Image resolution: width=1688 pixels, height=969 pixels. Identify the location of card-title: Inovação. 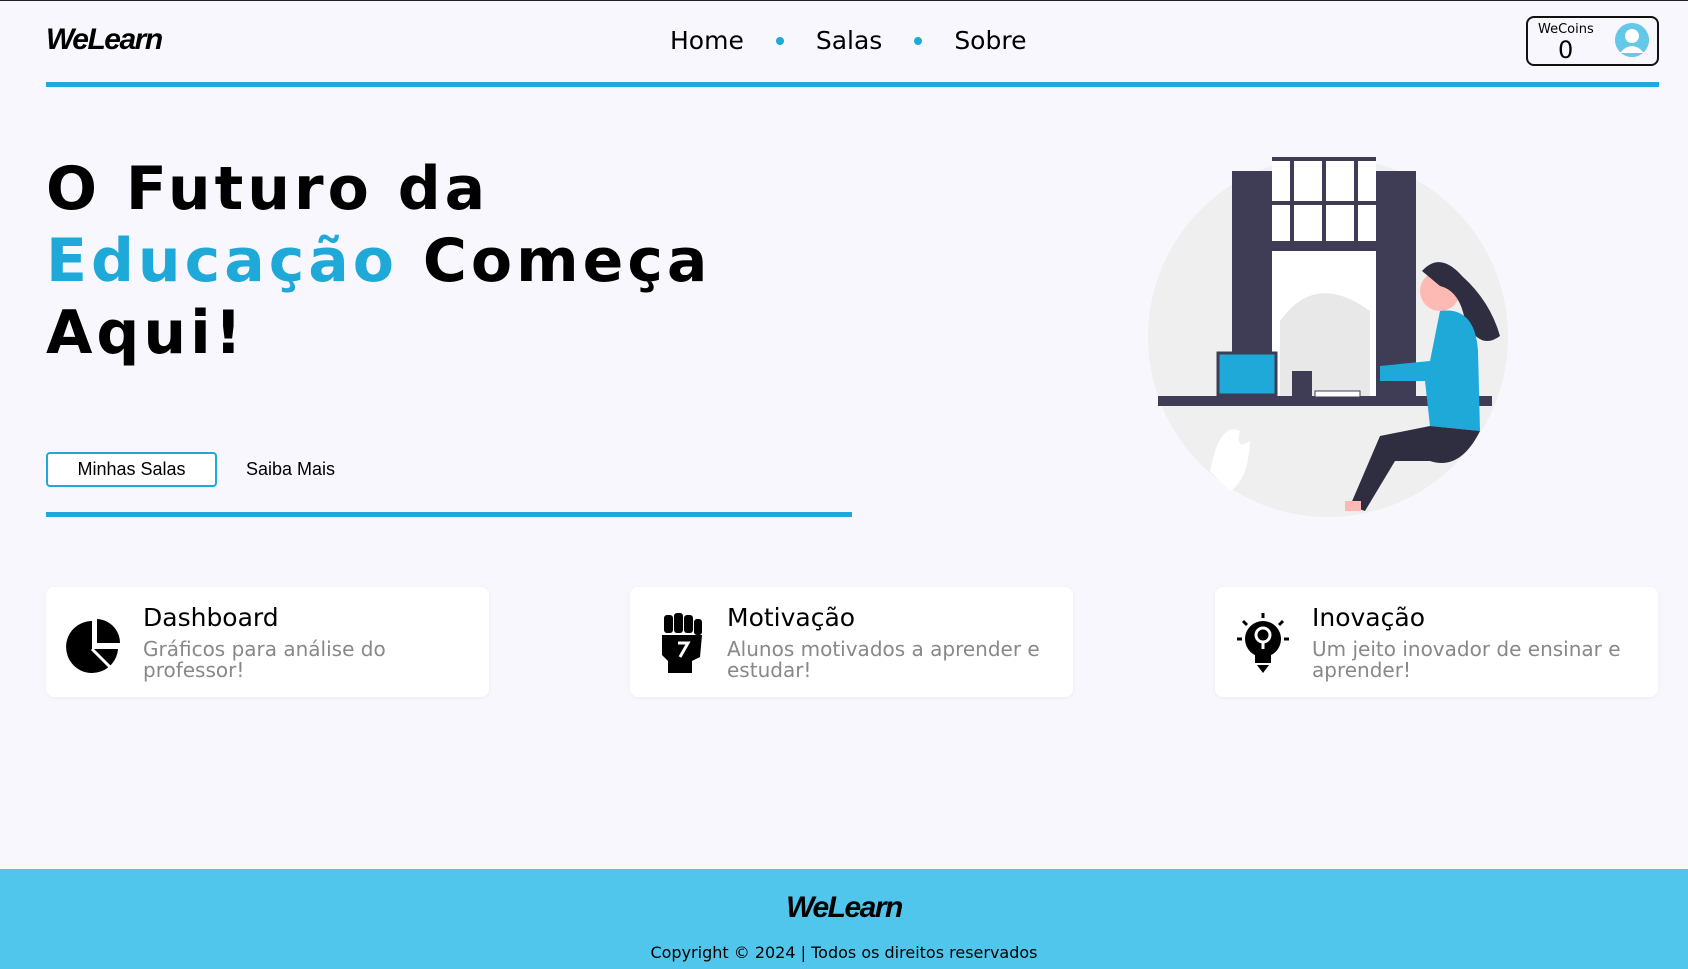
(1368, 617).